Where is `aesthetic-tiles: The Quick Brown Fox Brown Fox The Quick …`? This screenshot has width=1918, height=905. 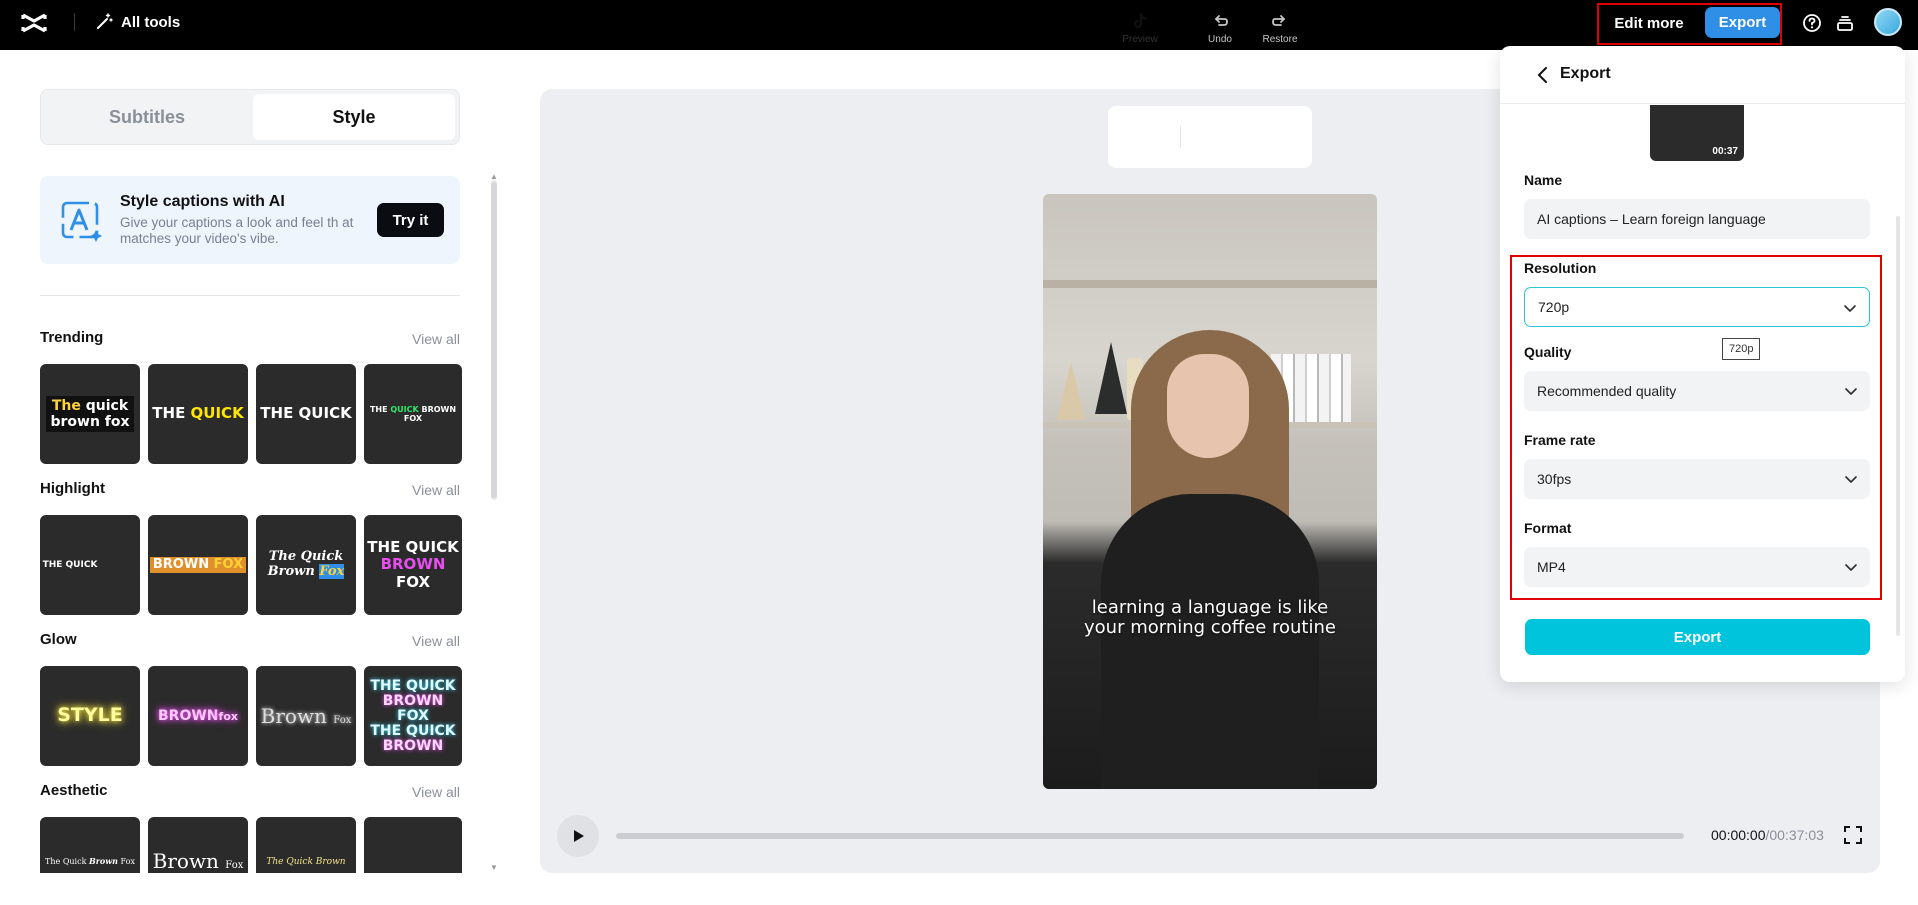
aesthetic-tiles: The Quick Brown Fox Brown Fox The Quick … is located at coordinates (251, 845).